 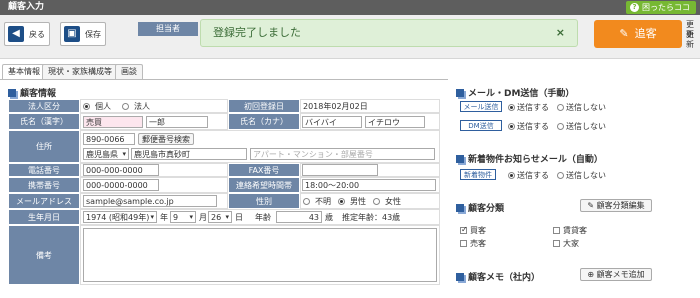 What do you see at coordinates (150, 201) in the screenshot?
I see `email-input: sample@sample.co.jp` at bounding box center [150, 201].